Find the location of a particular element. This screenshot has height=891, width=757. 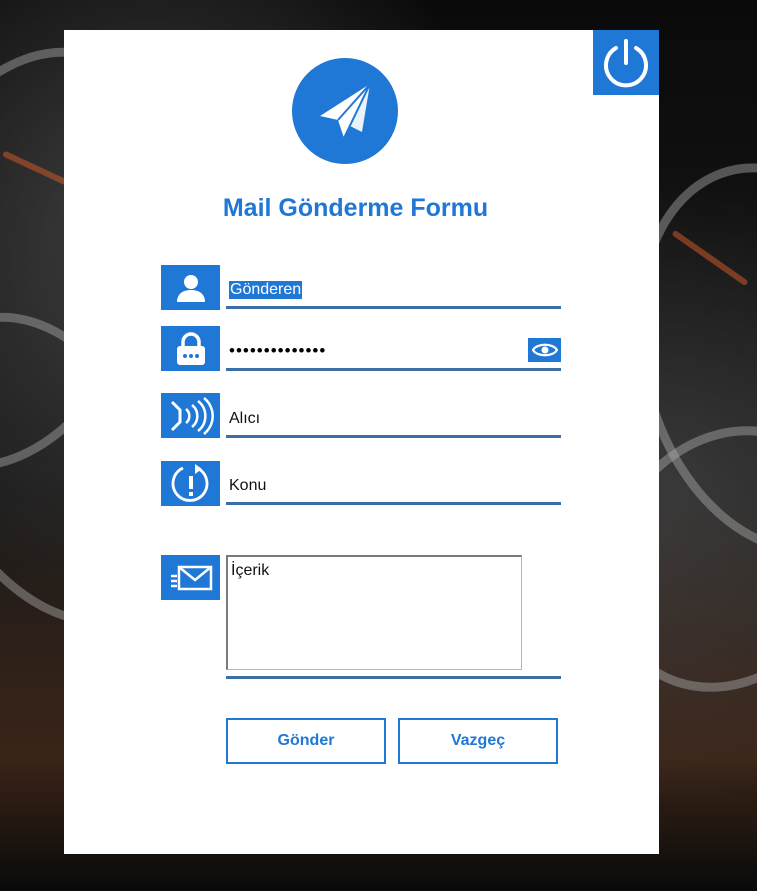

app-logo is located at coordinates (345, 111).